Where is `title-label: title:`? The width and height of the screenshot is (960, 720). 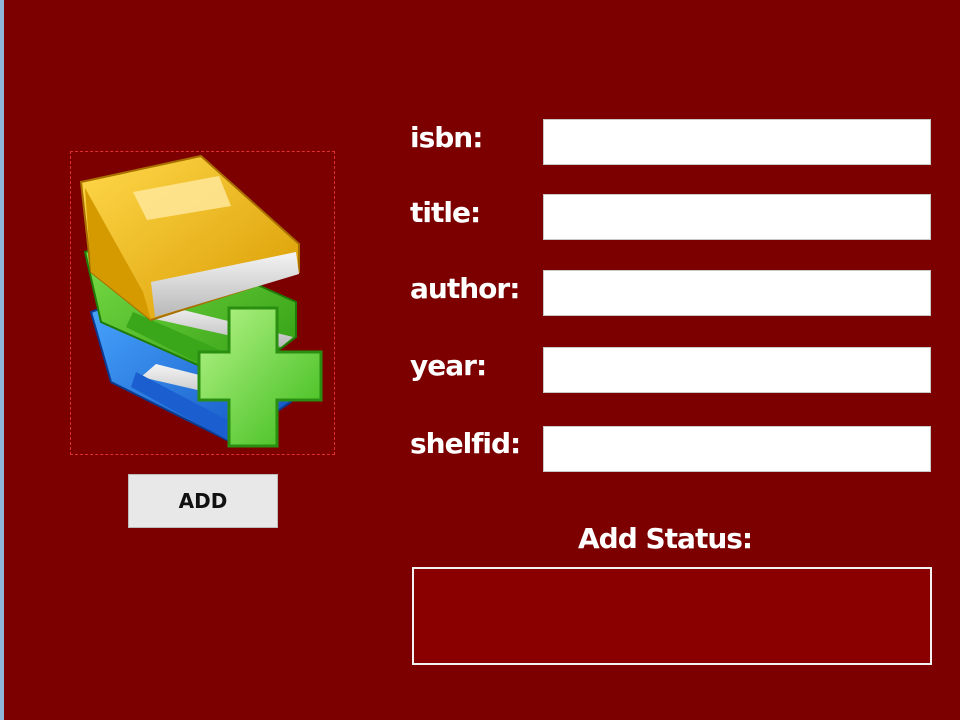 title-label: title: is located at coordinates (445, 212).